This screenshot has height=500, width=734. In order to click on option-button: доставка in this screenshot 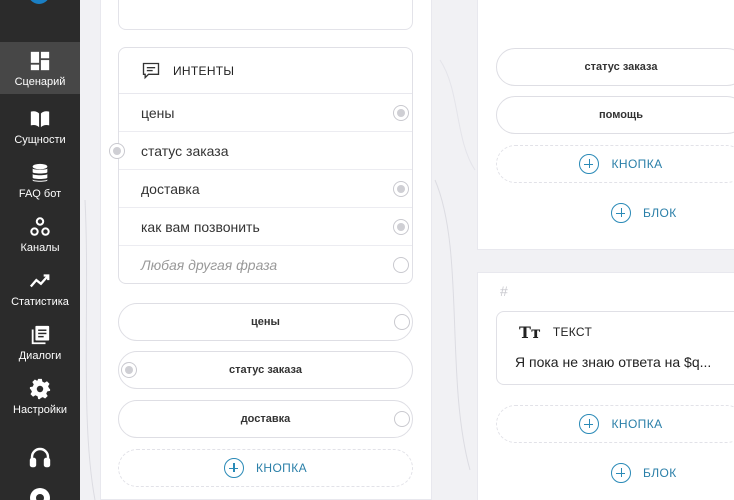, I will do `click(265, 419)`.